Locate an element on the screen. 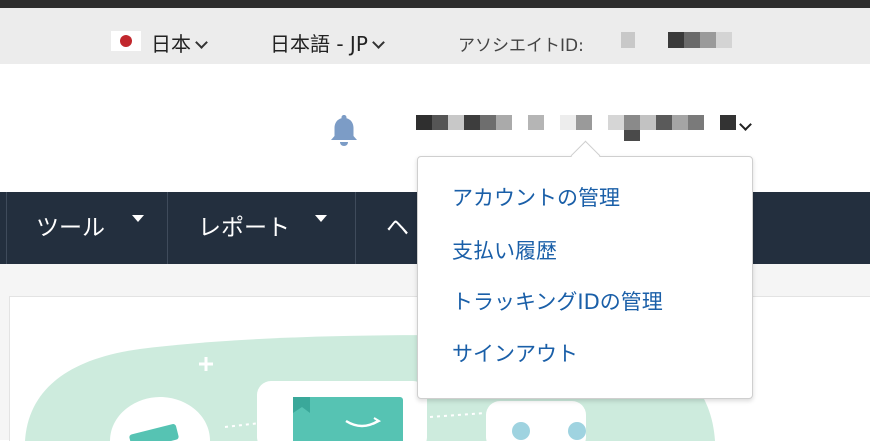 The image size is (870, 445). window-top-strip is located at coordinates (435, 4).